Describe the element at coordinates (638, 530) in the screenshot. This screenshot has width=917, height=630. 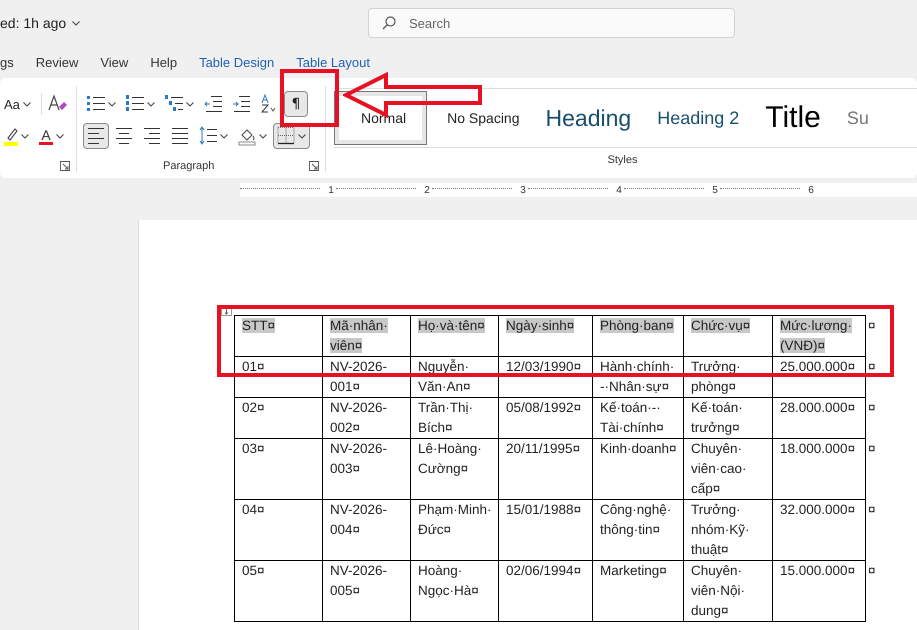
I see `table-cell: Công·nghệ·thông·tin¤` at that location.